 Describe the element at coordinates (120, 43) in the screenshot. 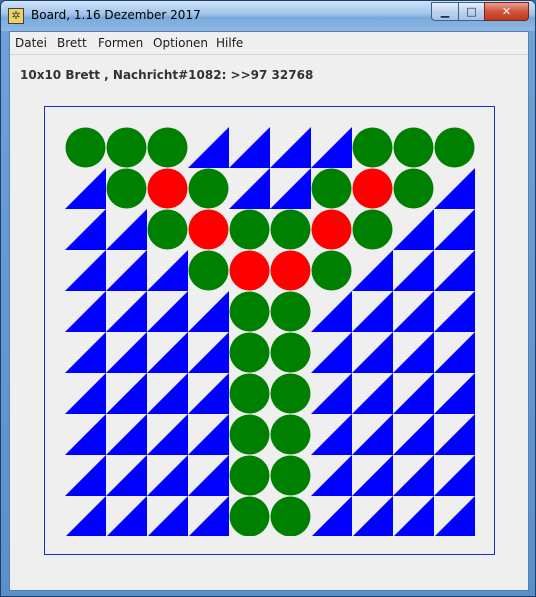

I see `menu-formen: Formen` at that location.